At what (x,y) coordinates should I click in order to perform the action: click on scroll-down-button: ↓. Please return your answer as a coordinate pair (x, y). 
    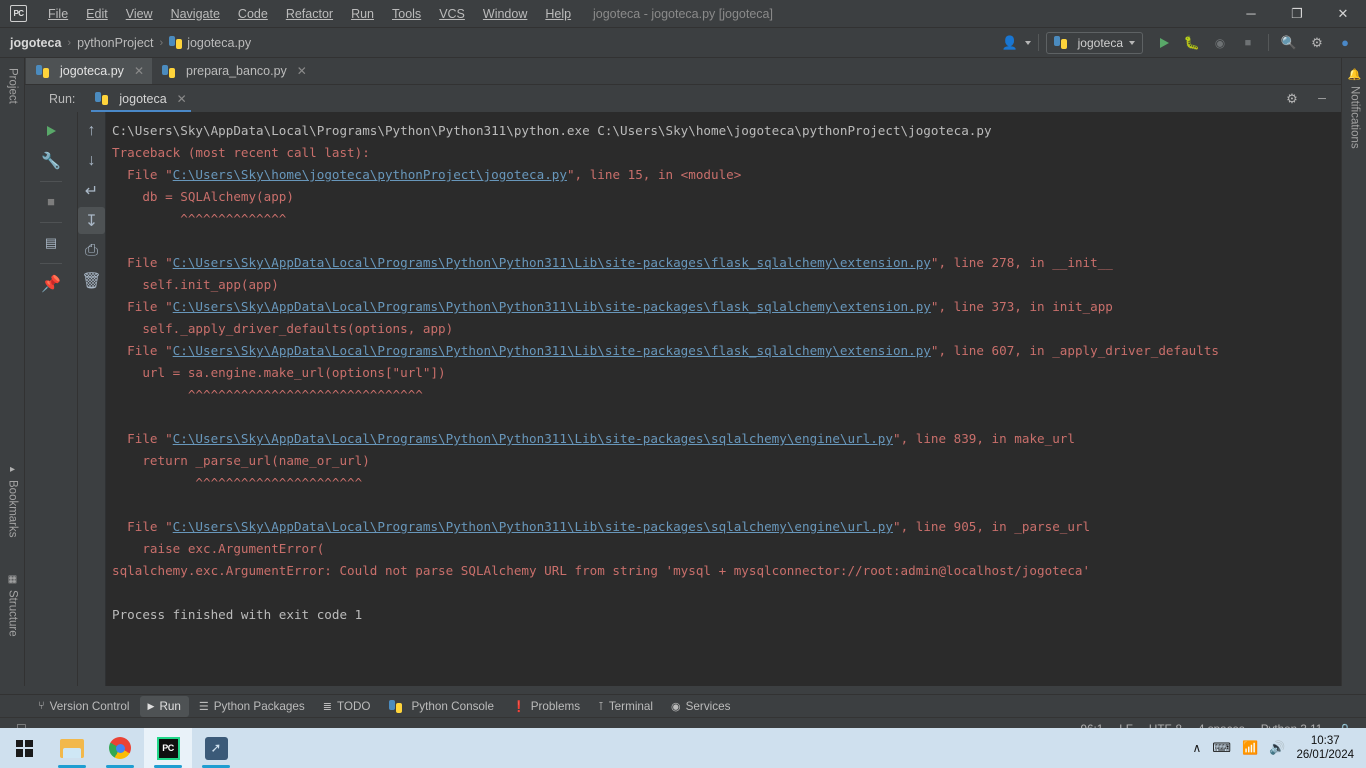
    Looking at the image, I should click on (91, 160).